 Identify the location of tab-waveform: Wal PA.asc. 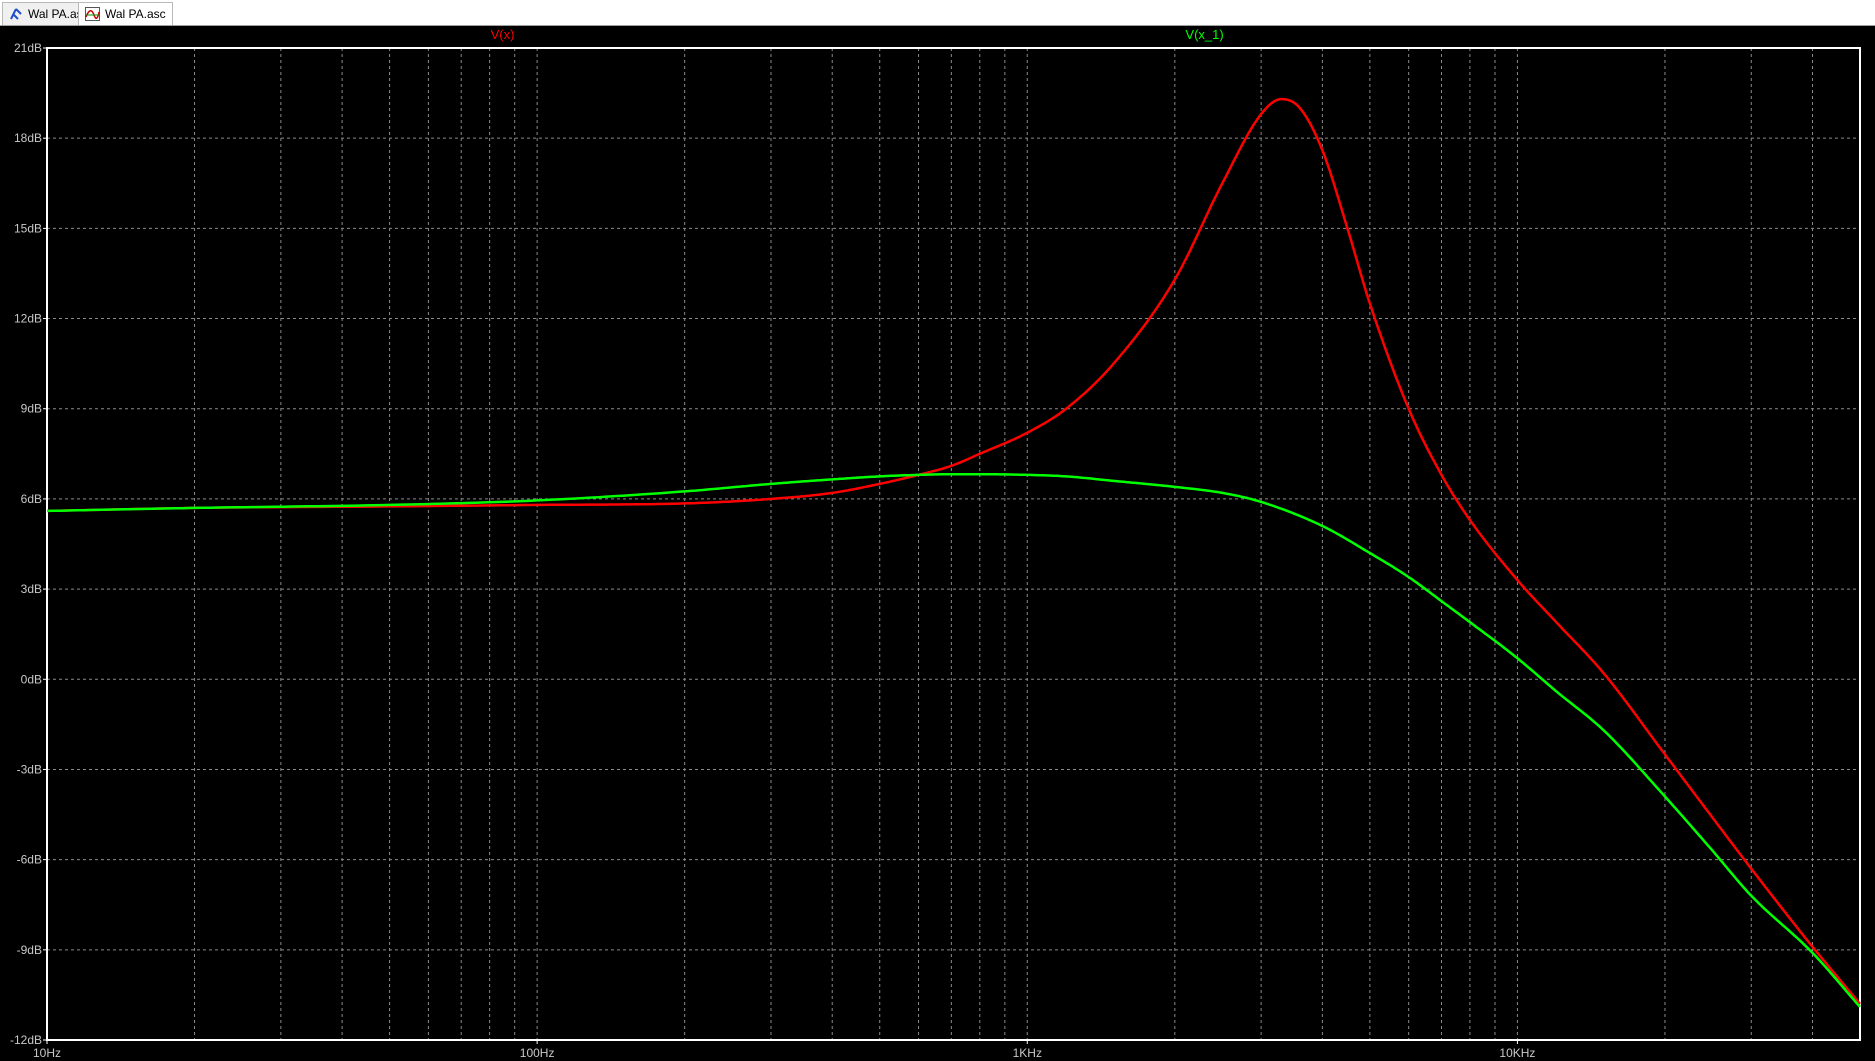
(125, 13).